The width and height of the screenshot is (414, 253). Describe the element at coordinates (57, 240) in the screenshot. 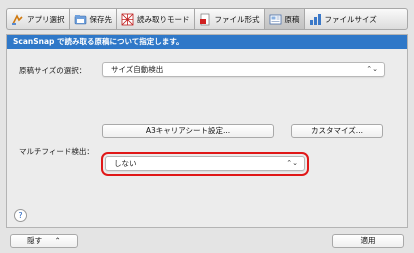

I see `chevron-up-icon: ⌃` at that location.